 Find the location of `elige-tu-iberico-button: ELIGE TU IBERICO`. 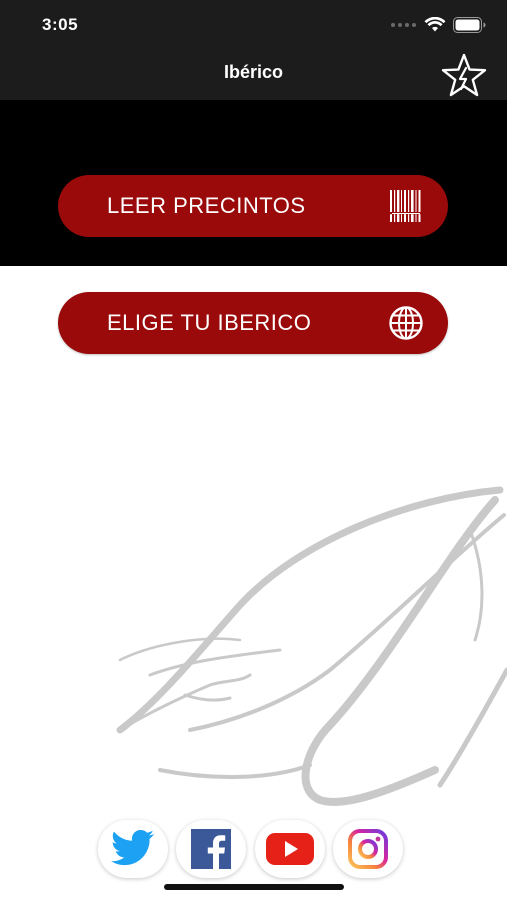

elige-tu-iberico-button: ELIGE TU IBERICO is located at coordinates (253, 323).